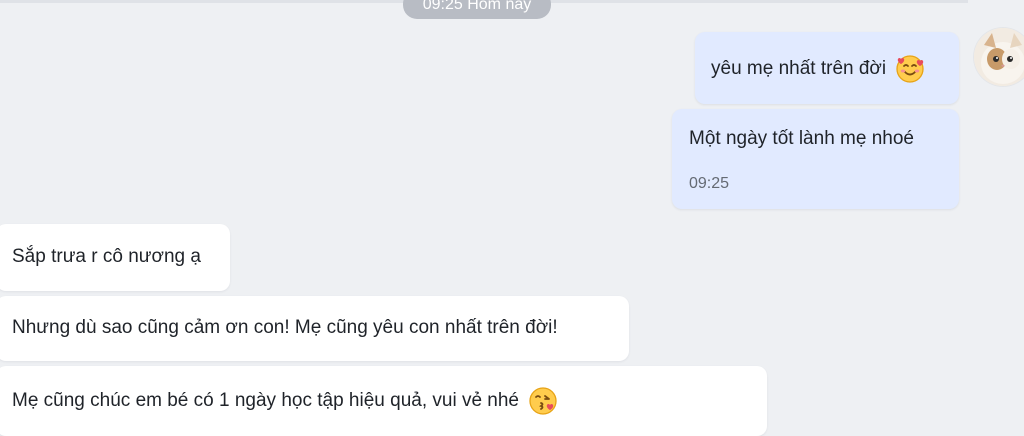  I want to click on cat-avatar-icon, so click(999, 57).